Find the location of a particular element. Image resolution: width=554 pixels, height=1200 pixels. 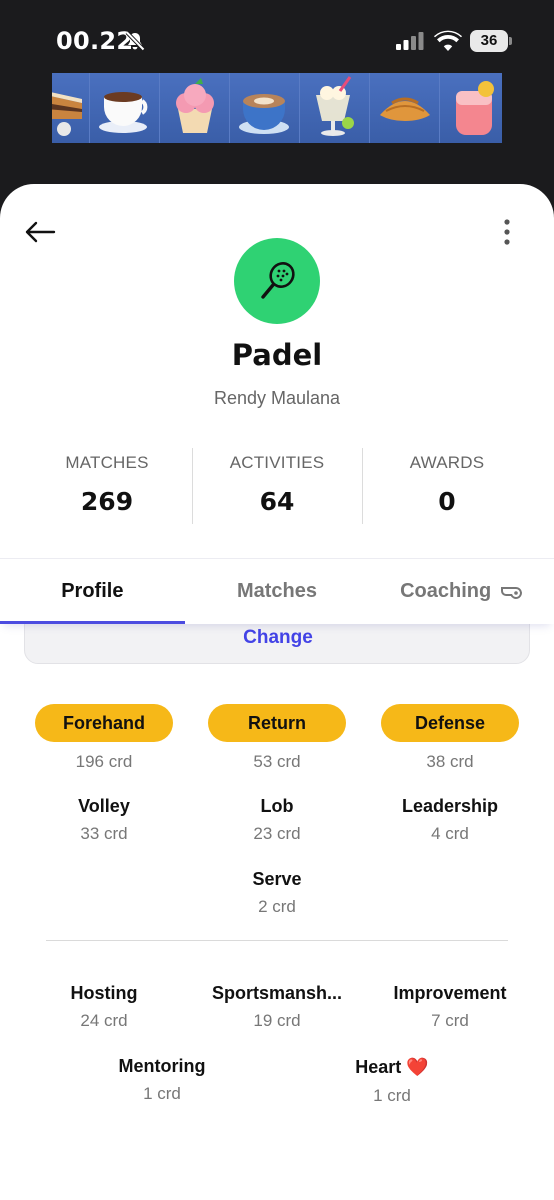

tab-label: Matches is located at coordinates (277, 591).